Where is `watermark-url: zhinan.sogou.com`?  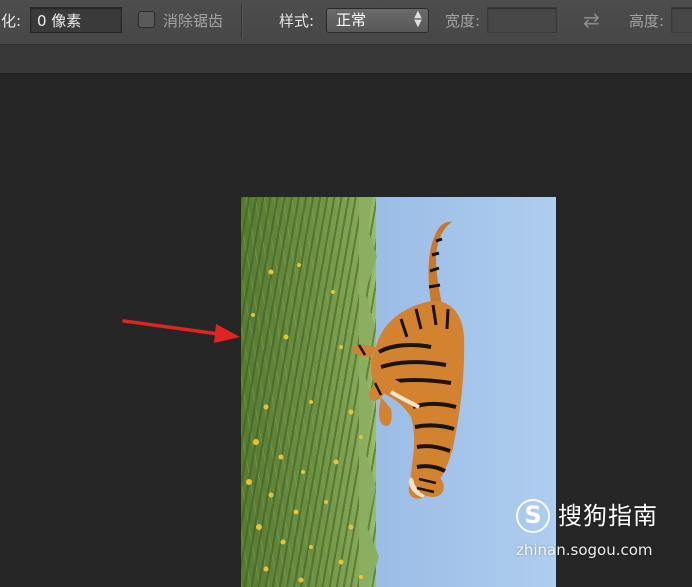 watermark-url: zhinan.sogou.com is located at coordinates (584, 550).